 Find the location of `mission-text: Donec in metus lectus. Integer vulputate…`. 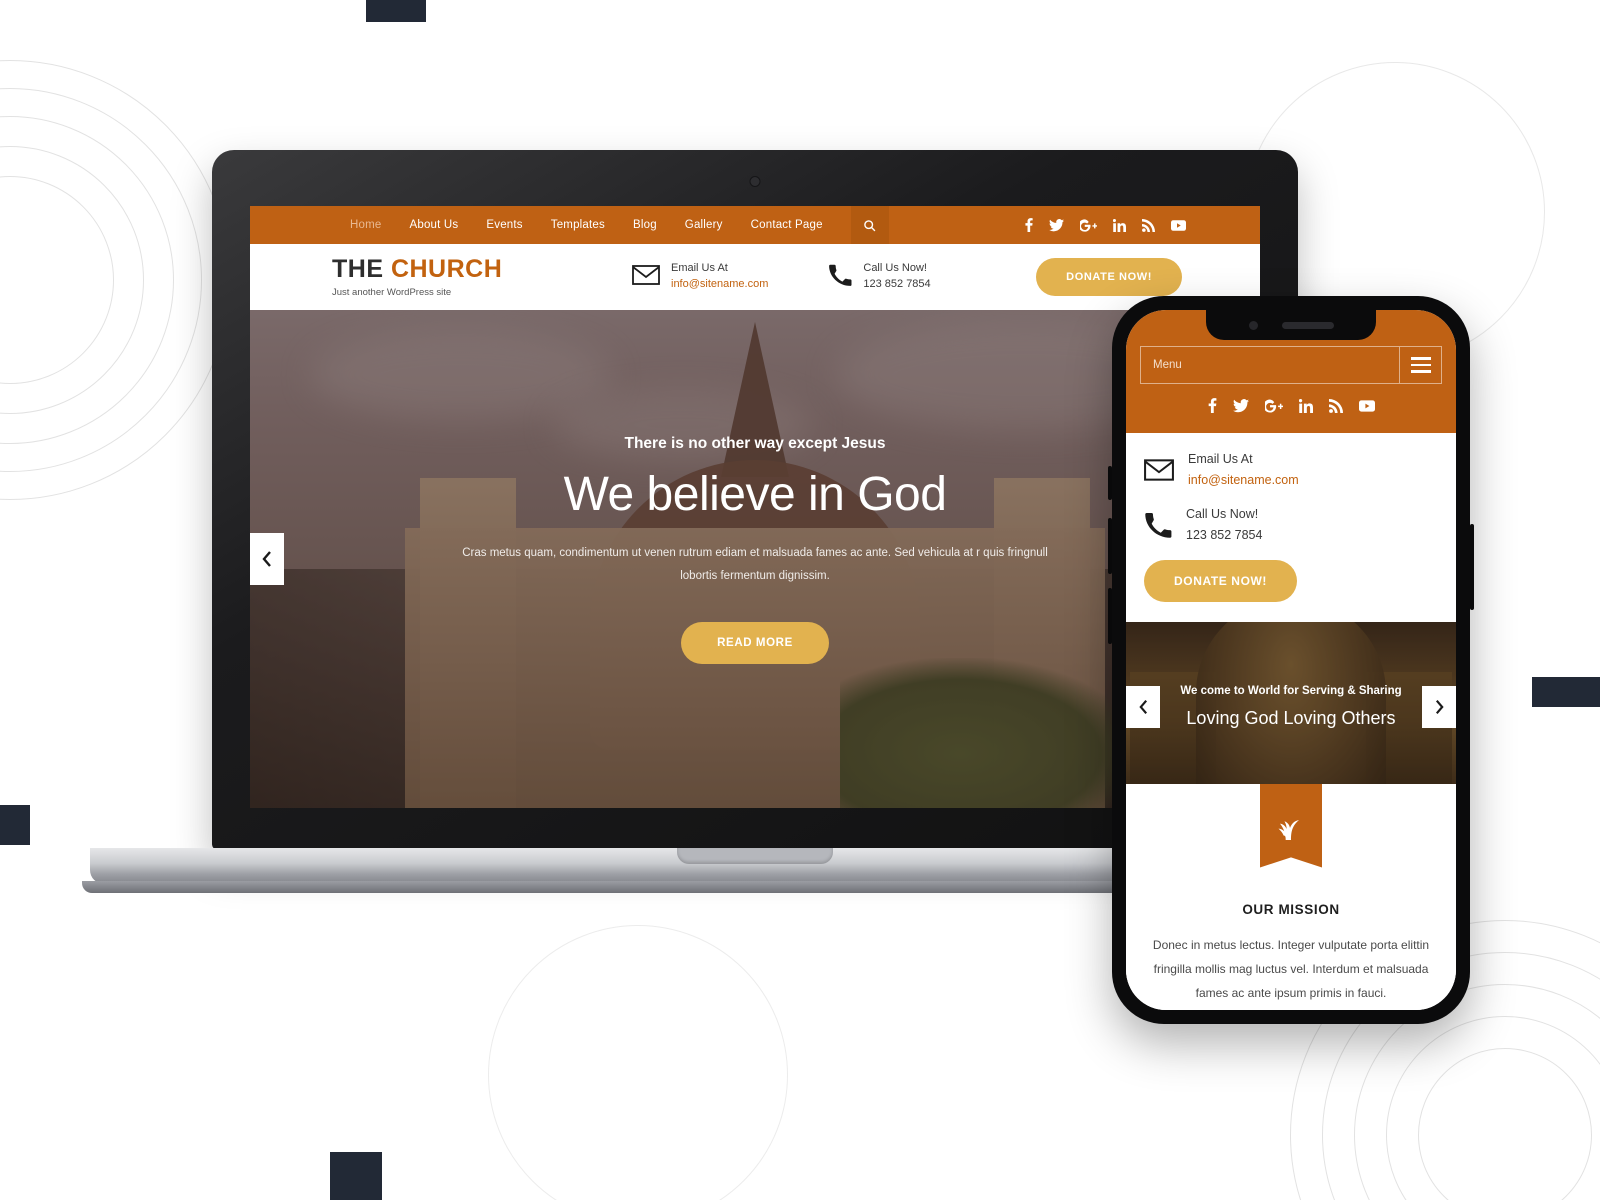

mission-text: Donec in metus lectus. Integer vulputate… is located at coordinates (1291, 968).